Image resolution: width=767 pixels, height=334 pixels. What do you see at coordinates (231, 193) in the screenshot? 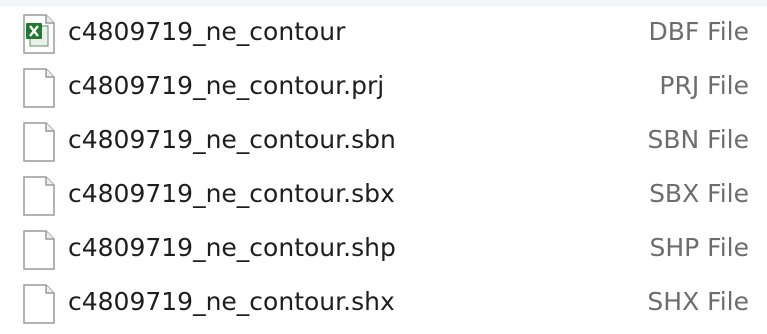
I see `file-name: c4809719_ne_contour.sbx` at bounding box center [231, 193].